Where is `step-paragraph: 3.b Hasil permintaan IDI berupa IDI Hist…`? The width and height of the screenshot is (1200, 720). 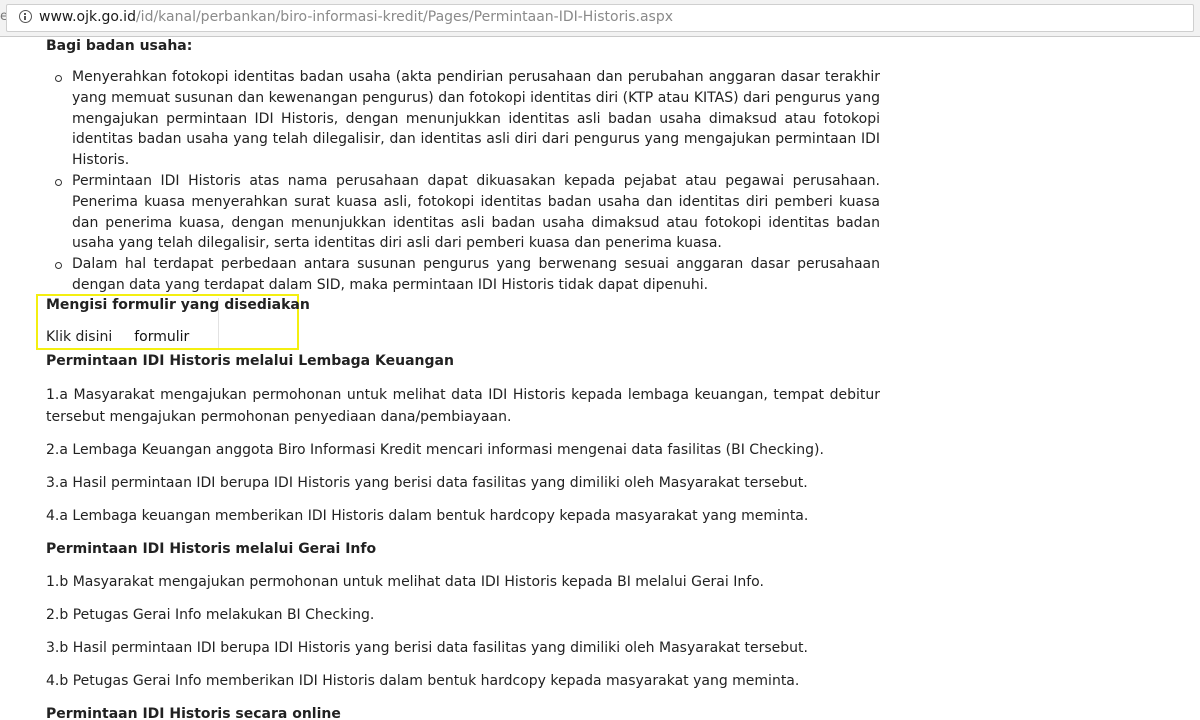
step-paragraph: 3.b Hasil permintaan IDI berupa IDI Hist… is located at coordinates (427, 648).